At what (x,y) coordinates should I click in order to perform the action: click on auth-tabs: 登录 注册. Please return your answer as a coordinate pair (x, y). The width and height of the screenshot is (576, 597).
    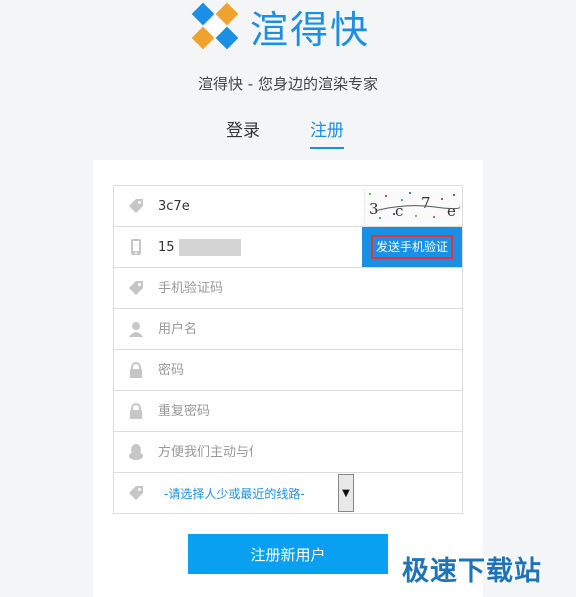
    Looking at the image, I should click on (285, 132).